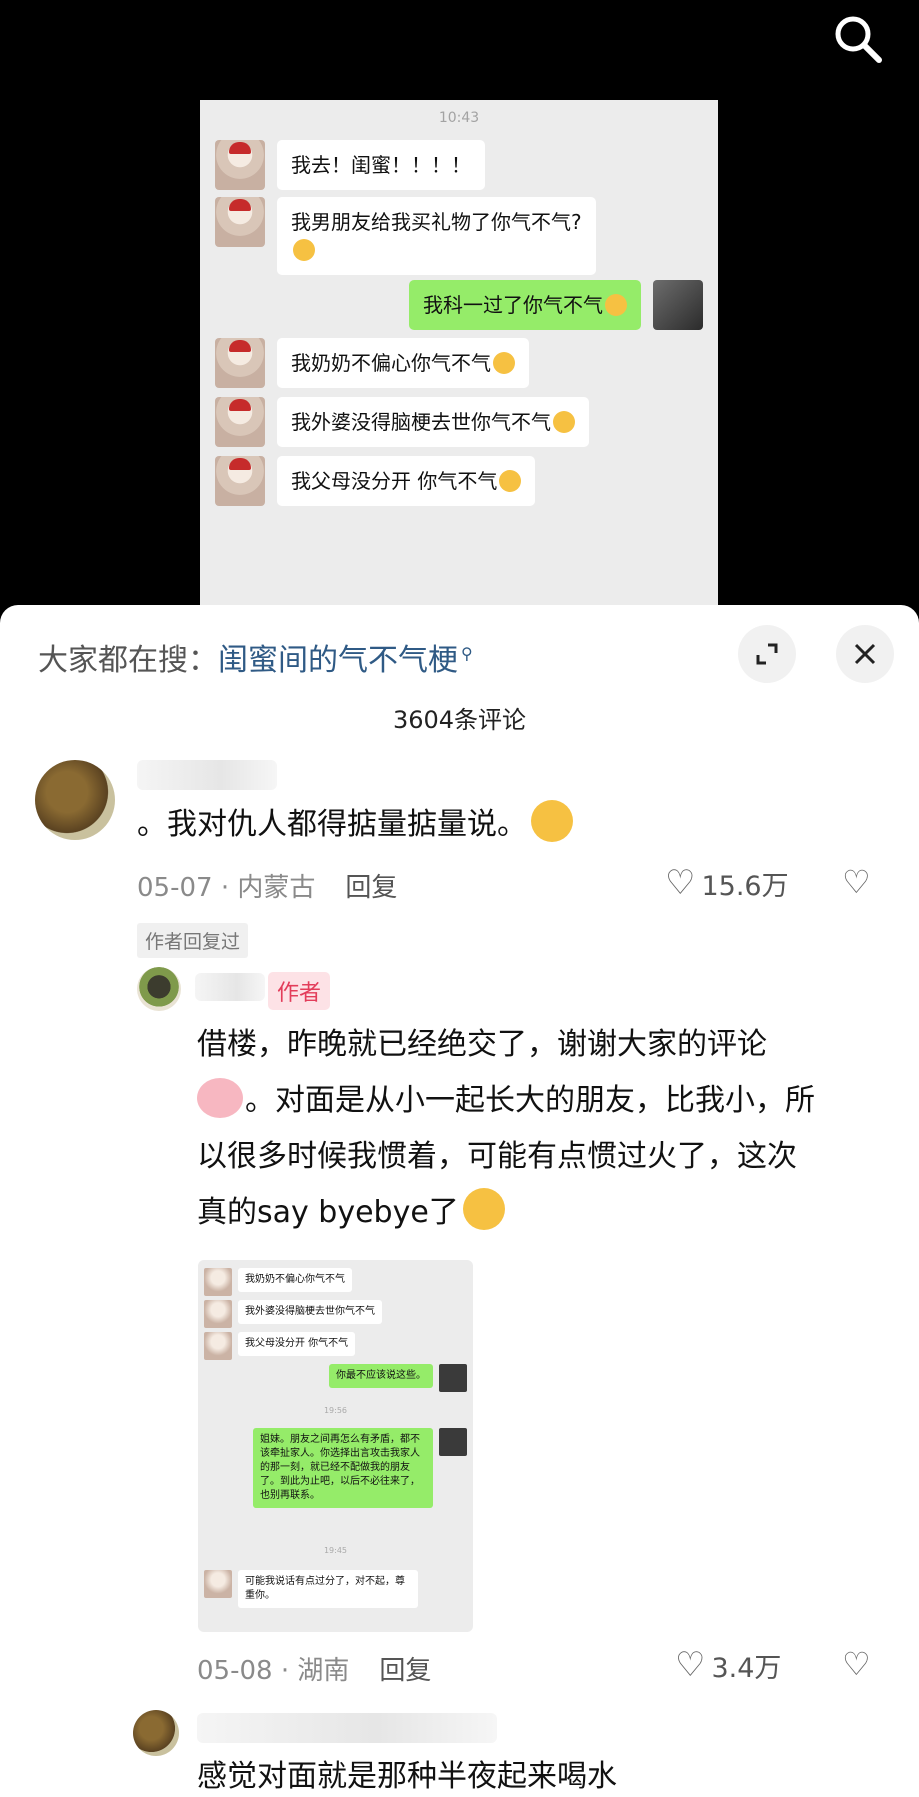  I want to click on chat-message: 我奶奶不偏心你气不气, so click(372, 363).